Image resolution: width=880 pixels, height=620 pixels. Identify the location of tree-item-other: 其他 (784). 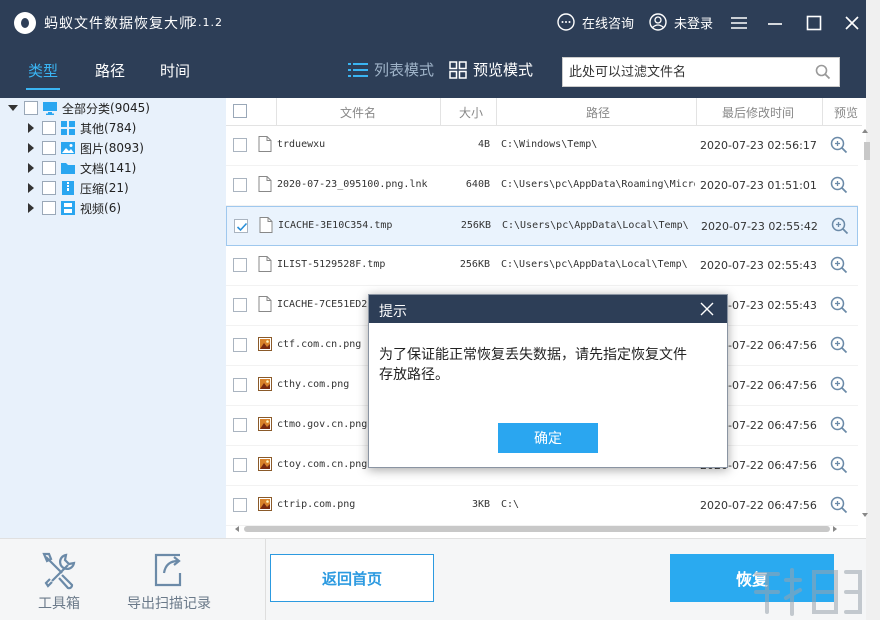
(81, 128).